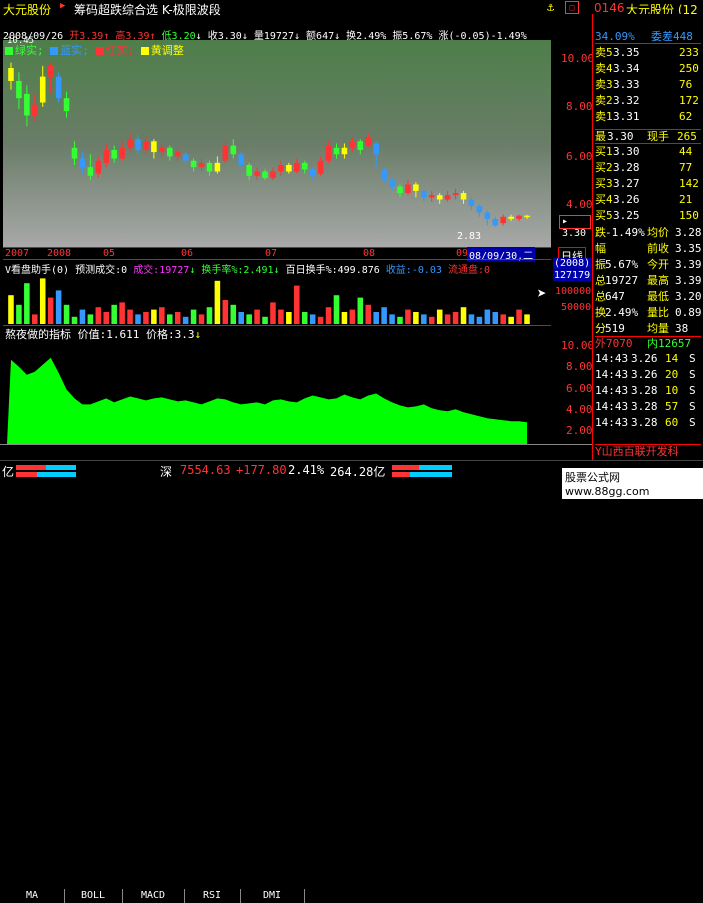 The image size is (703, 903). Describe the element at coordinates (572, 144) in the screenshot. I see `price-axis: 10.00 8.00 6.00 4.00 ▸ 3.30` at that location.